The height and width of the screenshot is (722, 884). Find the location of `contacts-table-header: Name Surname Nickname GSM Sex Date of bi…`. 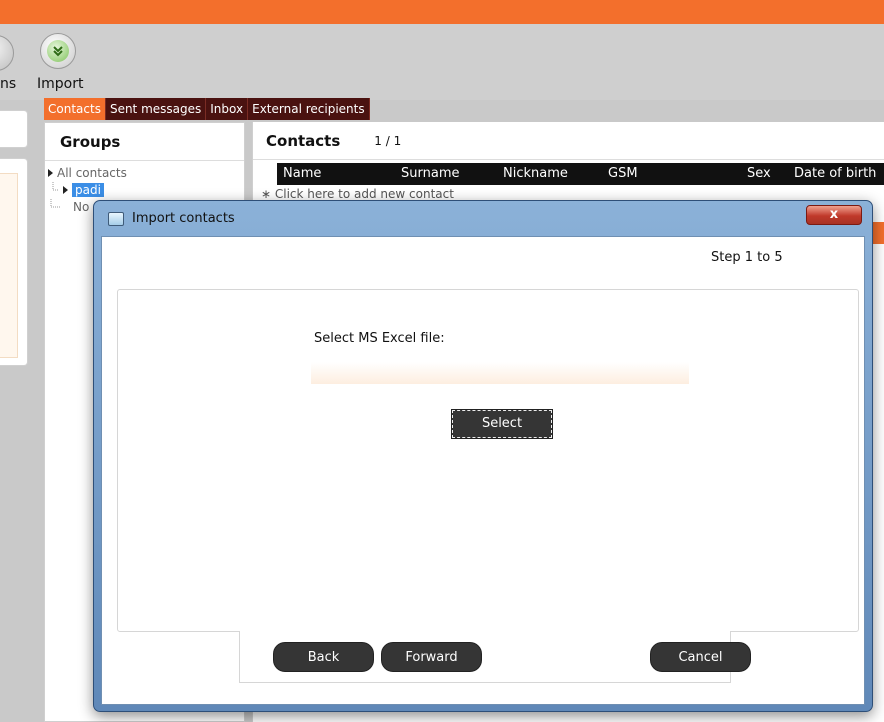

contacts-table-header: Name Surname Nickname GSM Sex Date of bi… is located at coordinates (580, 174).